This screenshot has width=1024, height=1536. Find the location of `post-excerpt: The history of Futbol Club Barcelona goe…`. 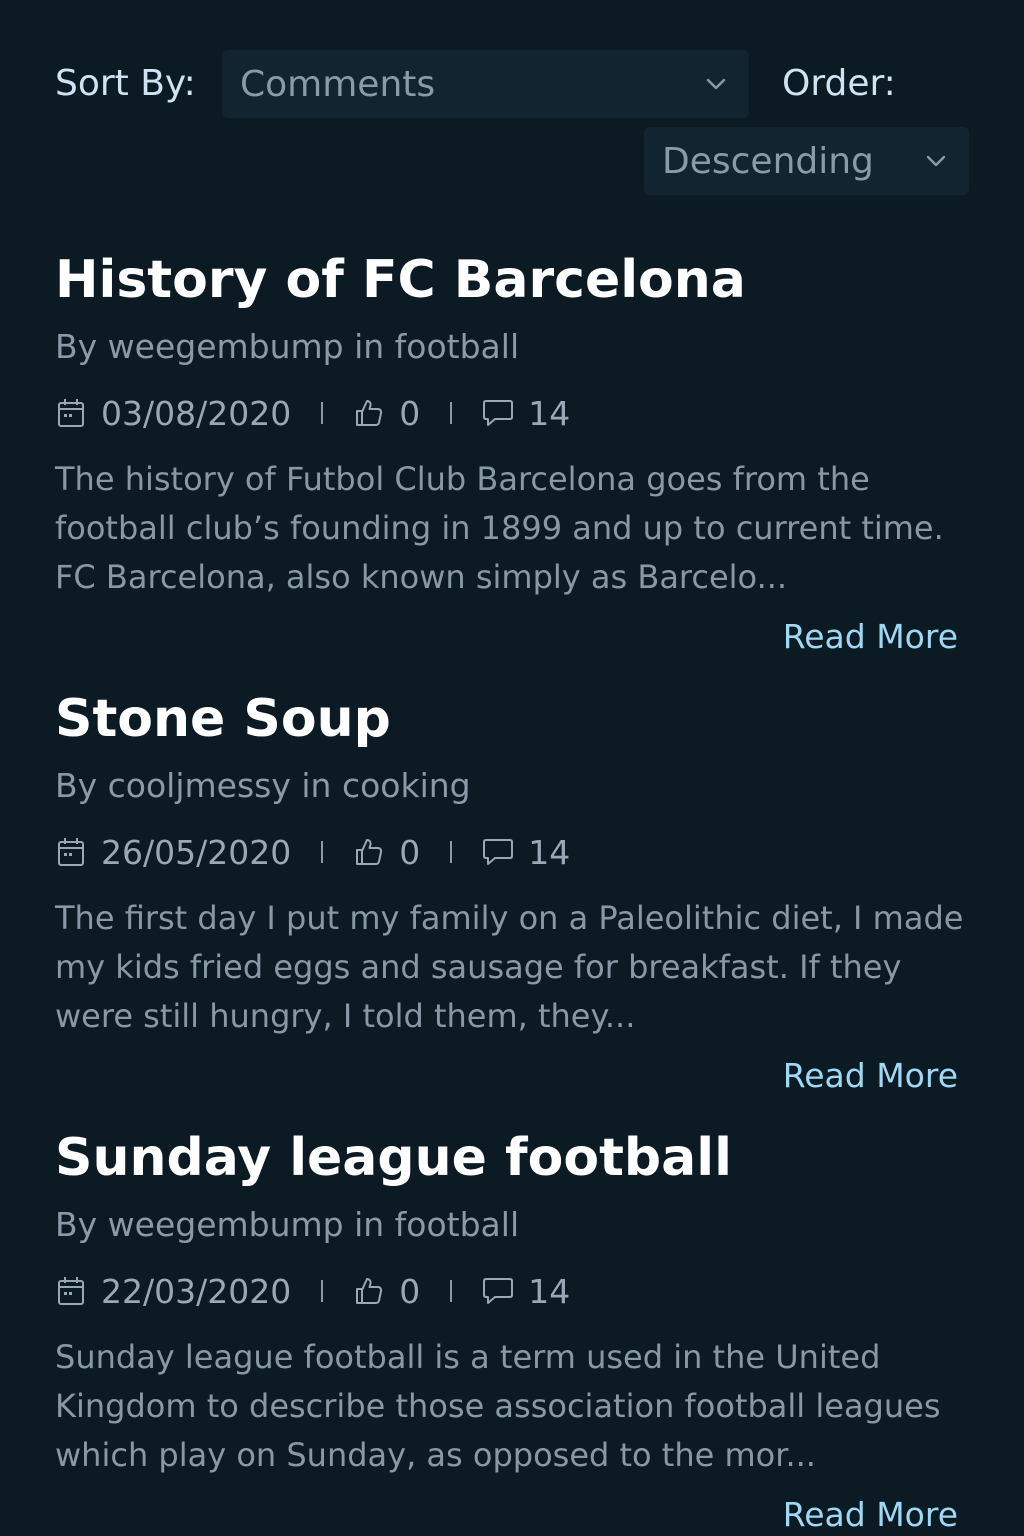

post-excerpt: The history of Futbol Club Barcelona goe… is located at coordinates (499, 528).